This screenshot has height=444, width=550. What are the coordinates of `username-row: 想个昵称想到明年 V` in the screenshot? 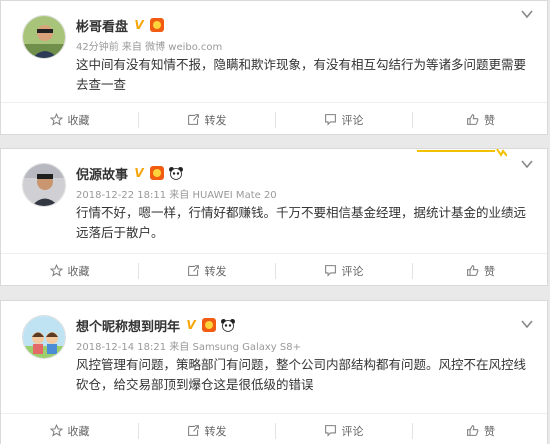 It's located at (156, 325).